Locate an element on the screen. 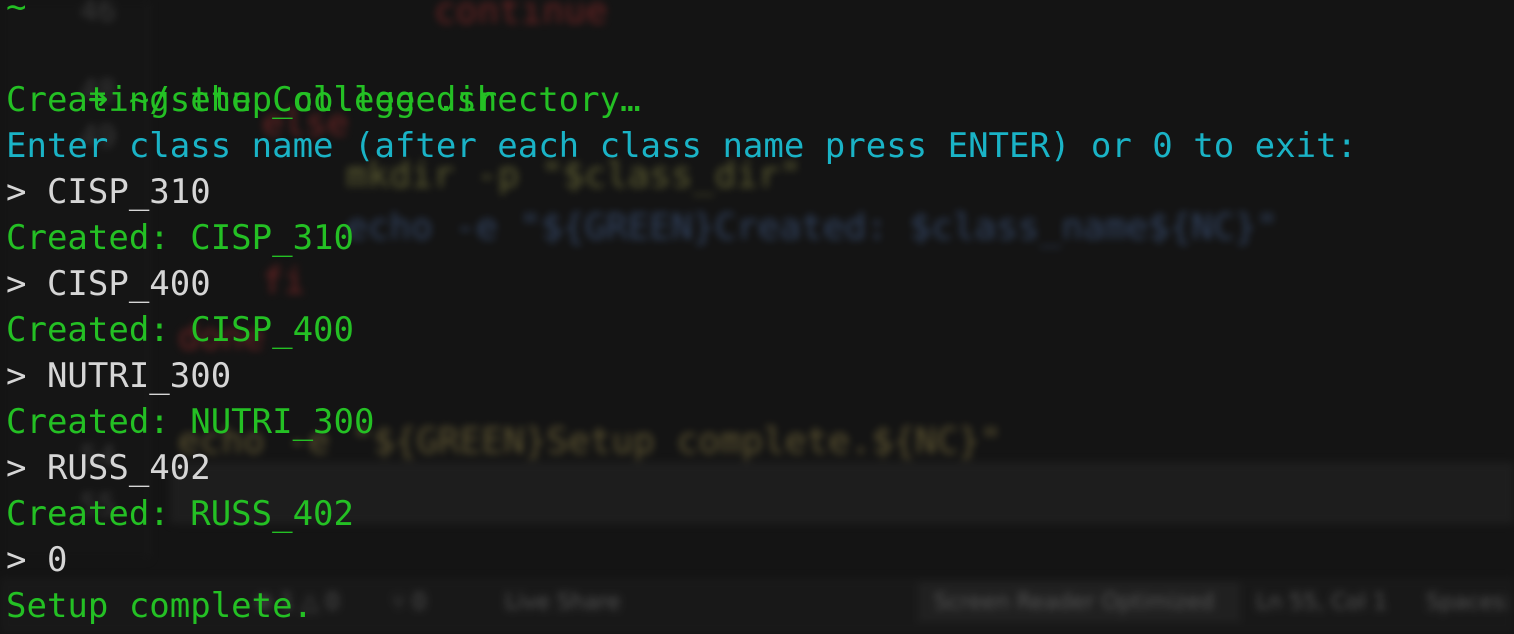 The image size is (1514, 634). user-input-line: > CISP_400 is located at coordinates (108, 284).